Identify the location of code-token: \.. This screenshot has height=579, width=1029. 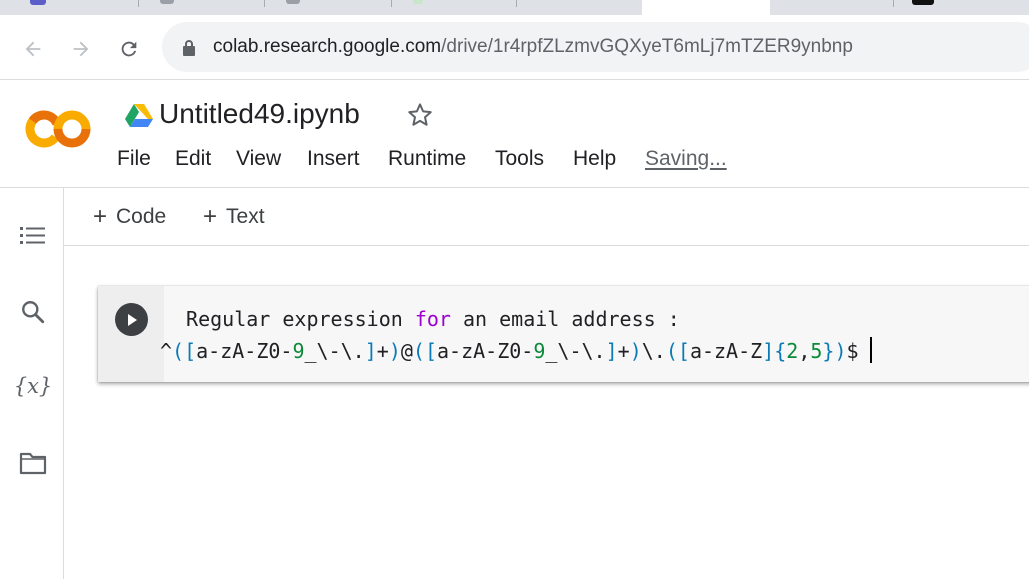
(653, 351).